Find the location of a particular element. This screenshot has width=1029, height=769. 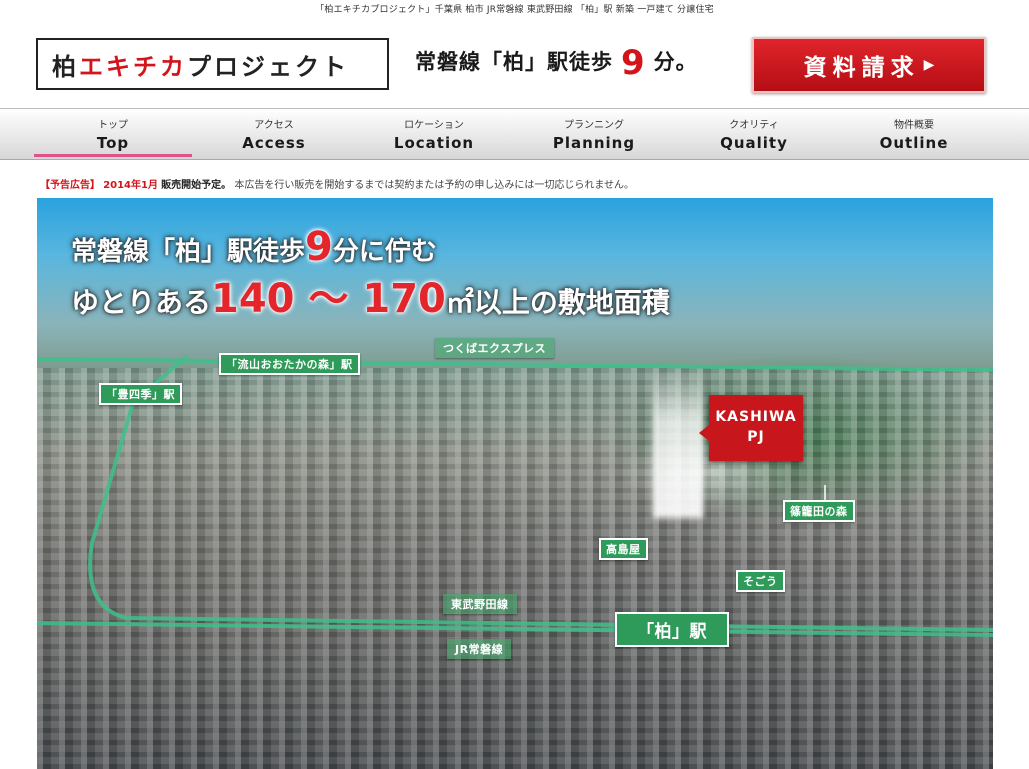

nav-item-en: Location is located at coordinates (434, 143).